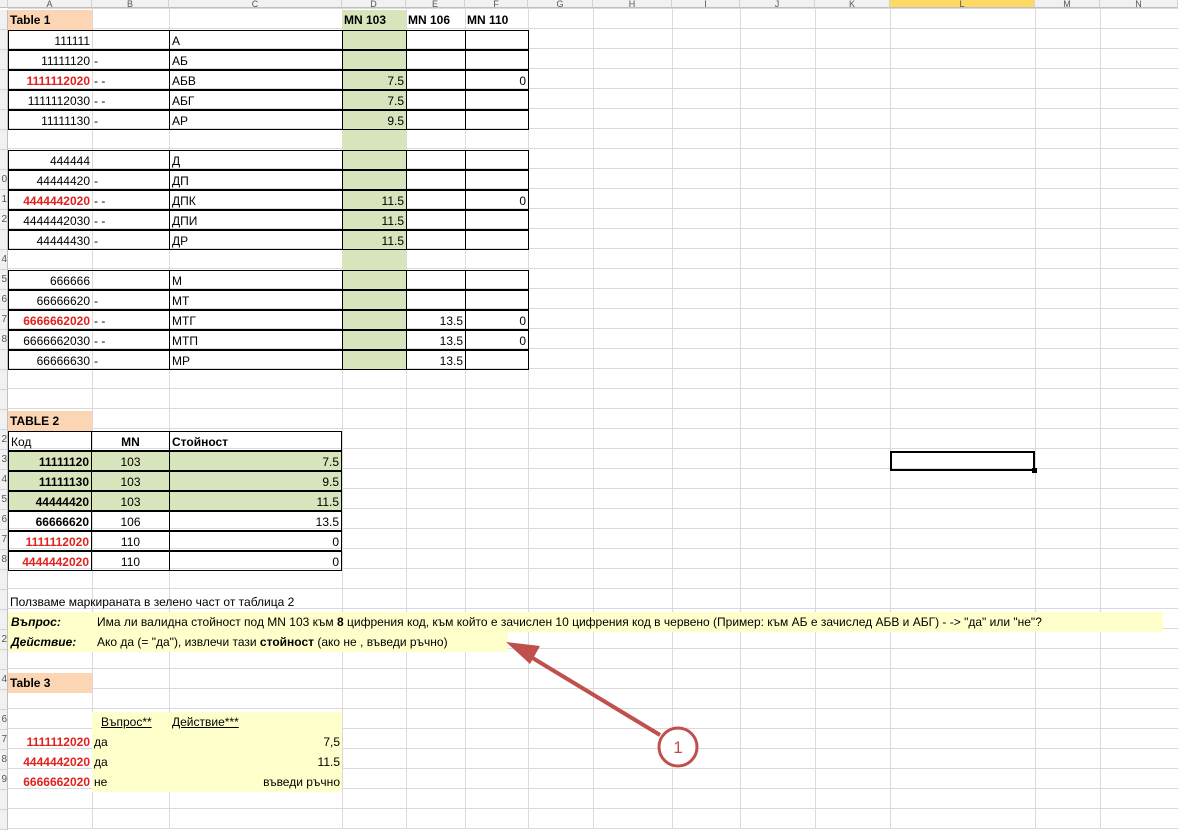 The image size is (1178, 830). I want to click on callout-arrow-line, so click(593, 694).